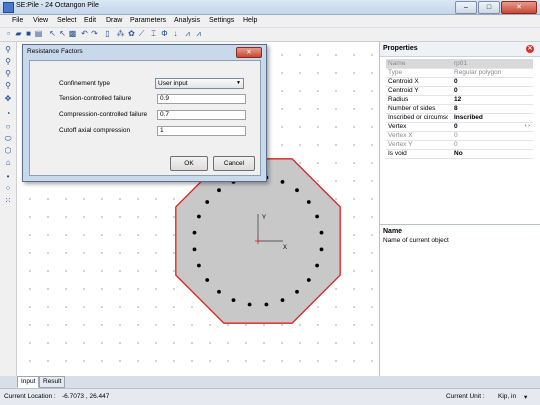  I want to click on undo-icon: ↶, so click(84, 34).